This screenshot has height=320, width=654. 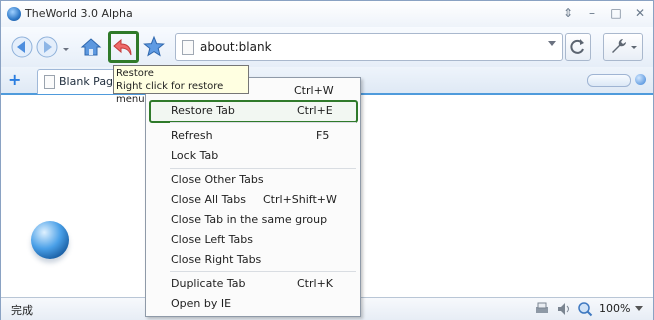 I want to click on home-button, so click(x=91, y=47).